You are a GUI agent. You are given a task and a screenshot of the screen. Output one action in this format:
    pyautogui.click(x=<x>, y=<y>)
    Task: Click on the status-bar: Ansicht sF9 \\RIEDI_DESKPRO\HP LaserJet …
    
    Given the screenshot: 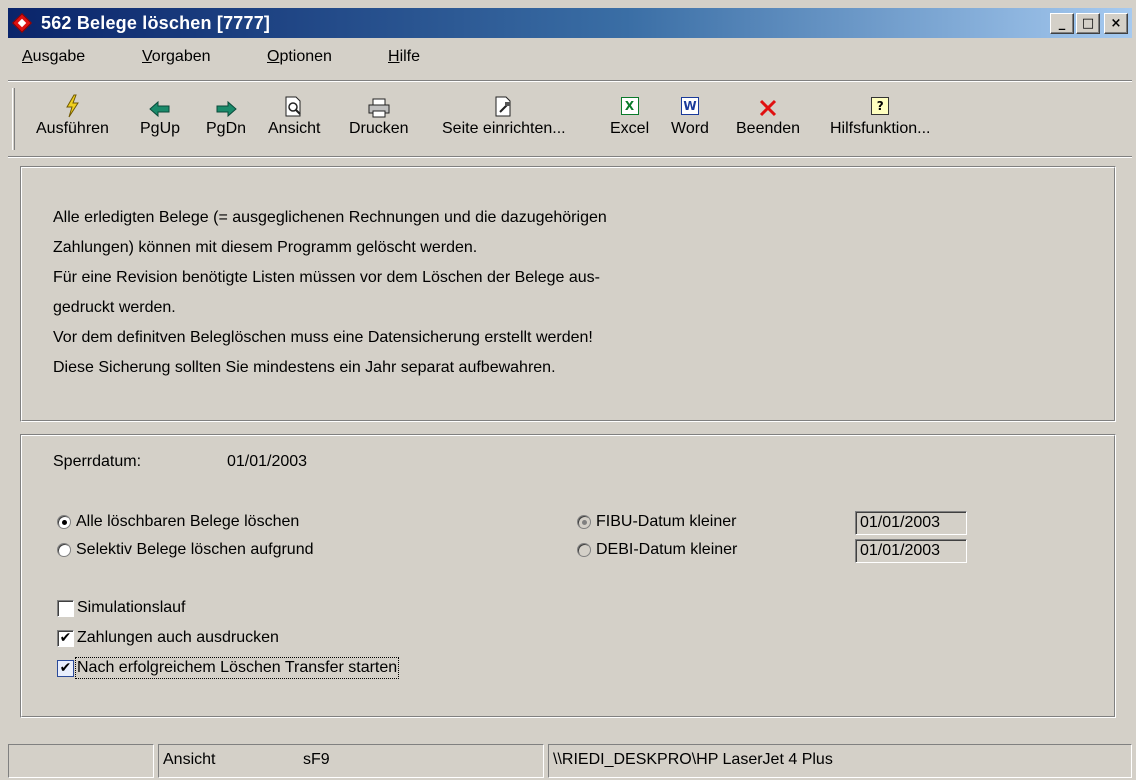 What is the action you would take?
    pyautogui.click(x=570, y=761)
    